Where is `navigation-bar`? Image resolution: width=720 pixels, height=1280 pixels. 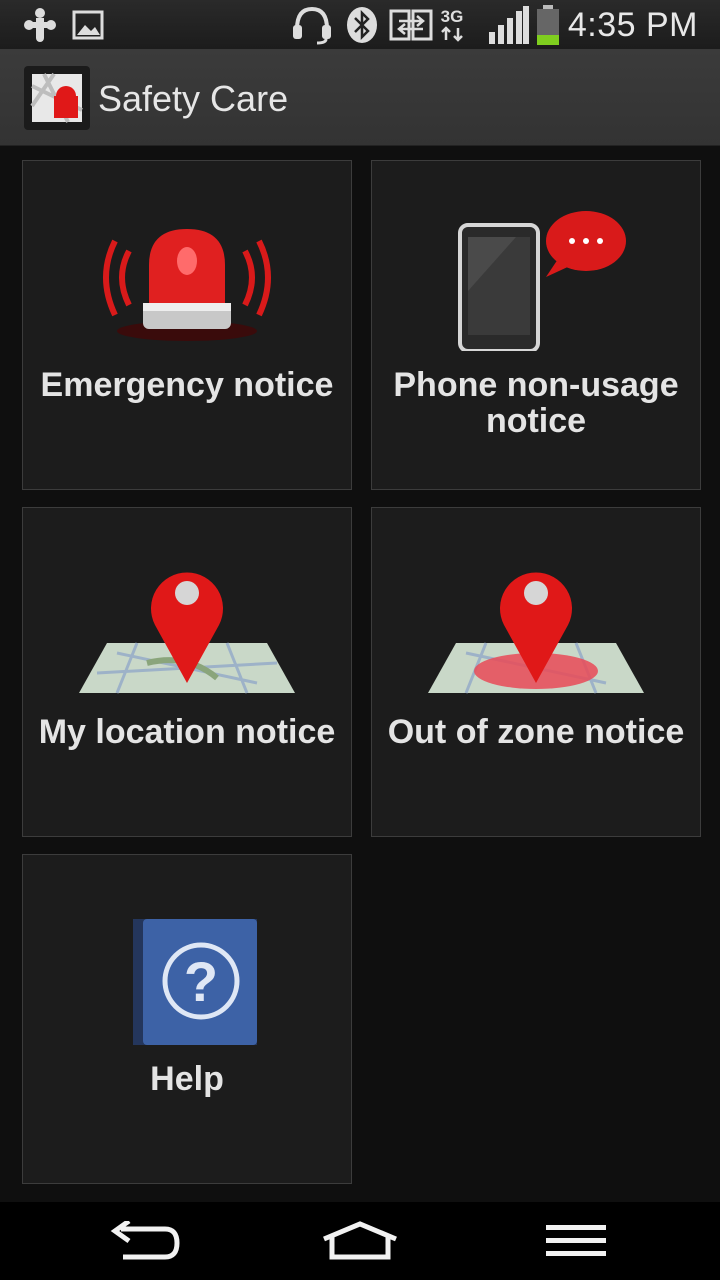 navigation-bar is located at coordinates (360, 1241).